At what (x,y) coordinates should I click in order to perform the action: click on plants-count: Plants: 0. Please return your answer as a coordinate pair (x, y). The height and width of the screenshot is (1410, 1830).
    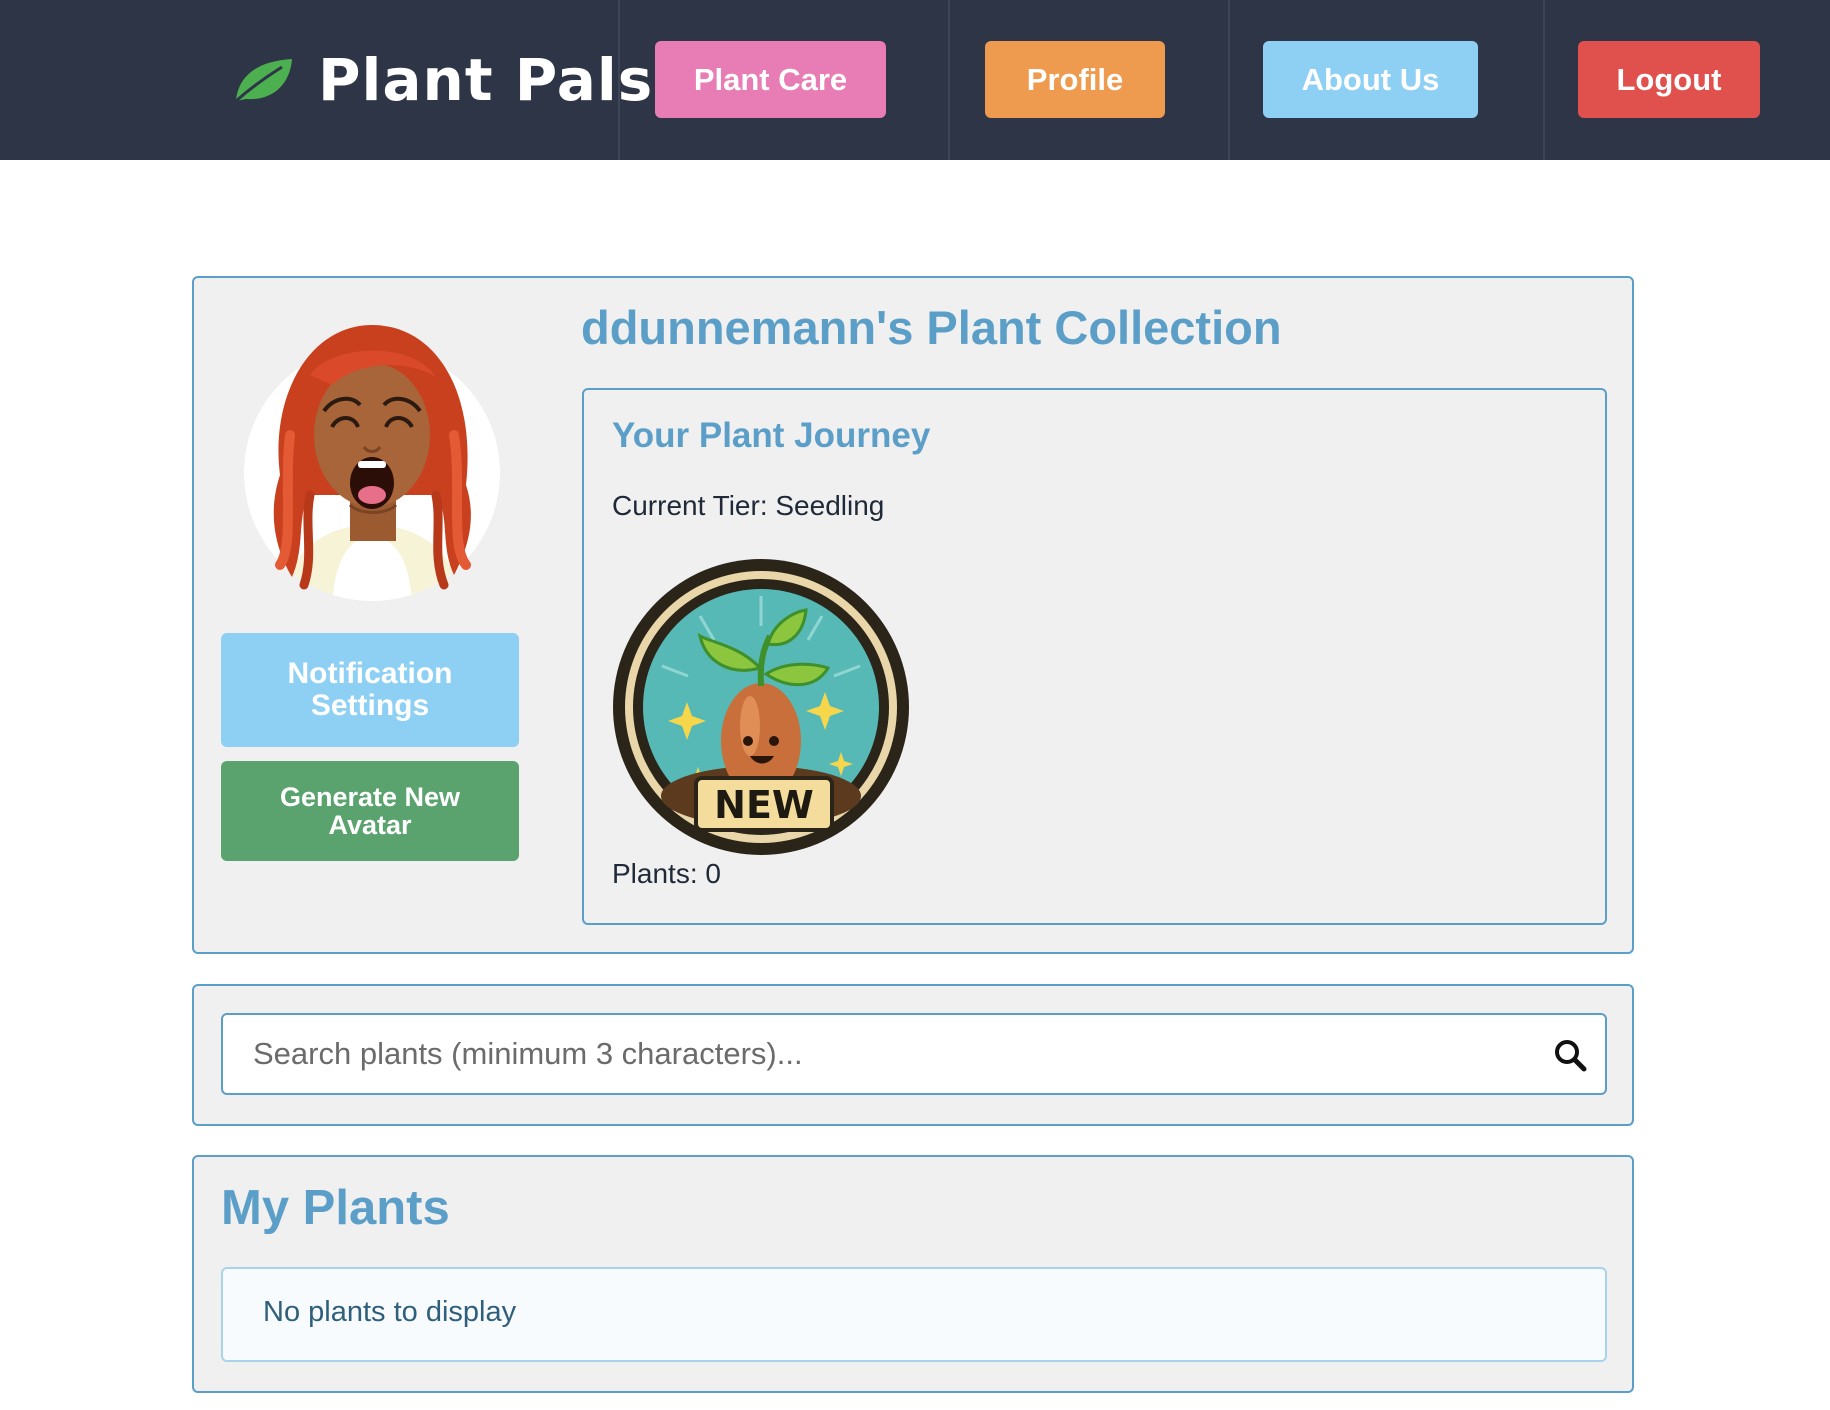
    Looking at the image, I should click on (666, 873).